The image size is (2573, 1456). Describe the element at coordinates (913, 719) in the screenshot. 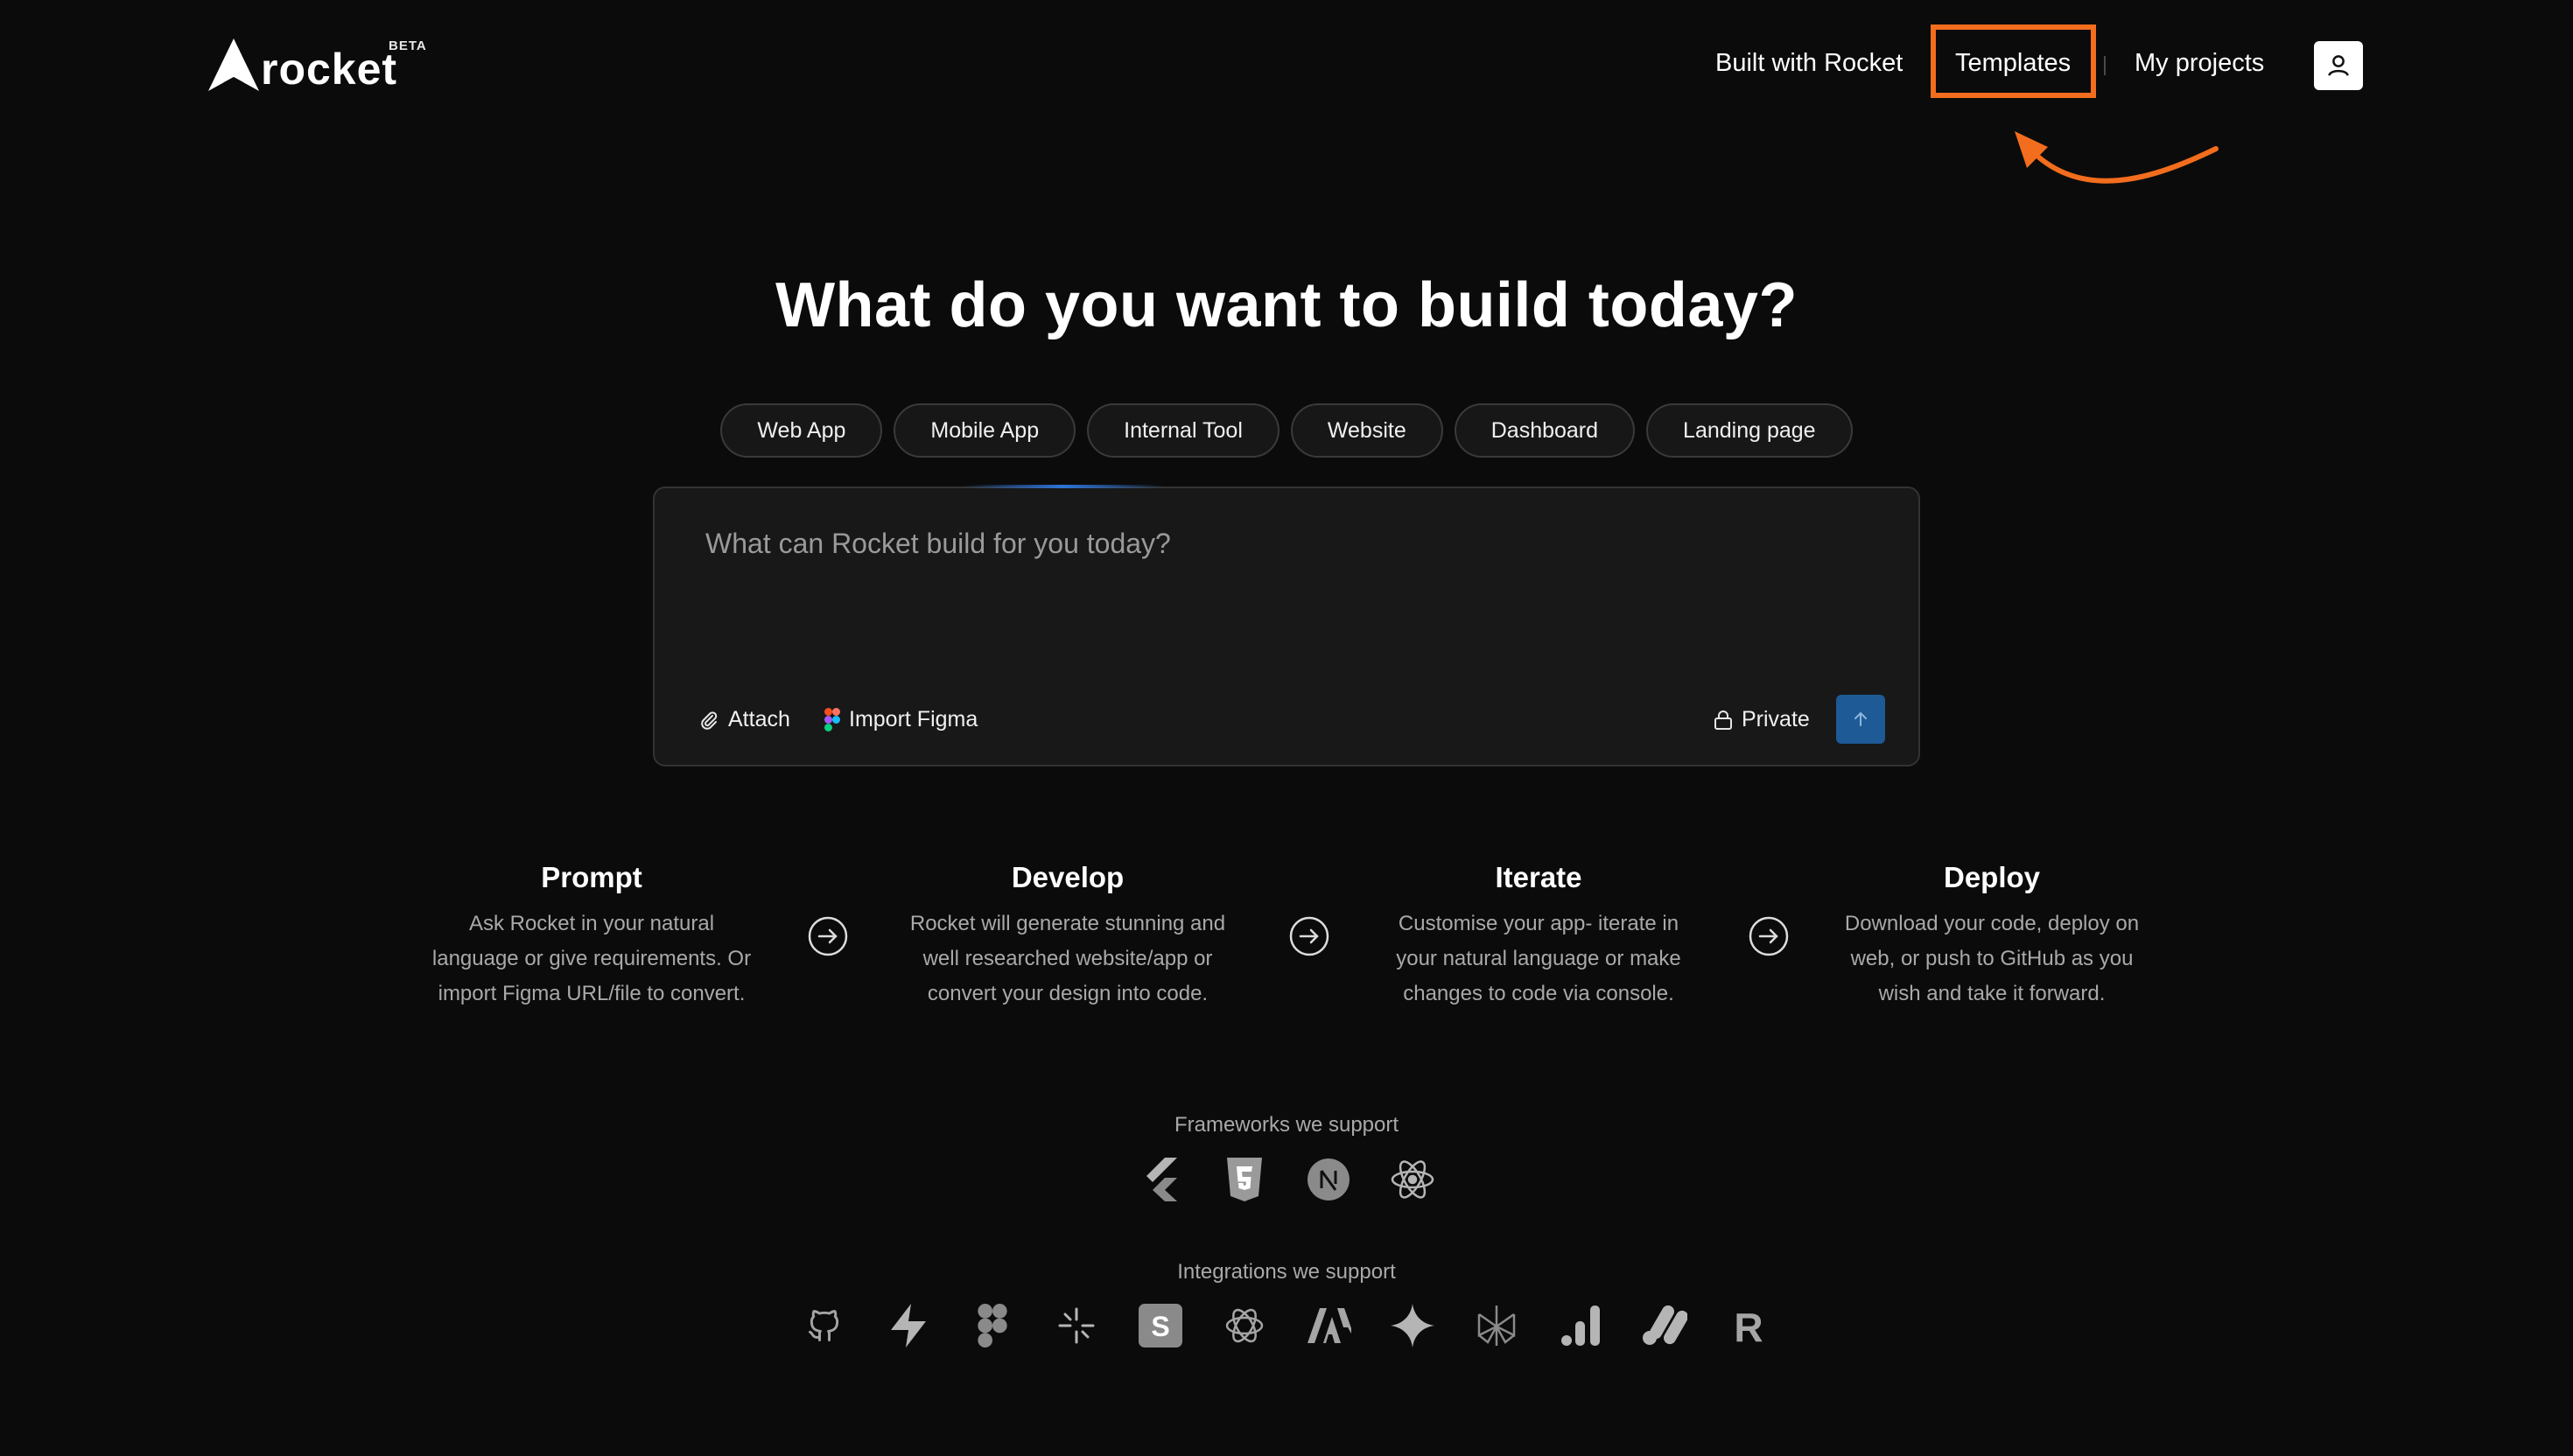

I see `import-figma-label: Import Figma` at that location.